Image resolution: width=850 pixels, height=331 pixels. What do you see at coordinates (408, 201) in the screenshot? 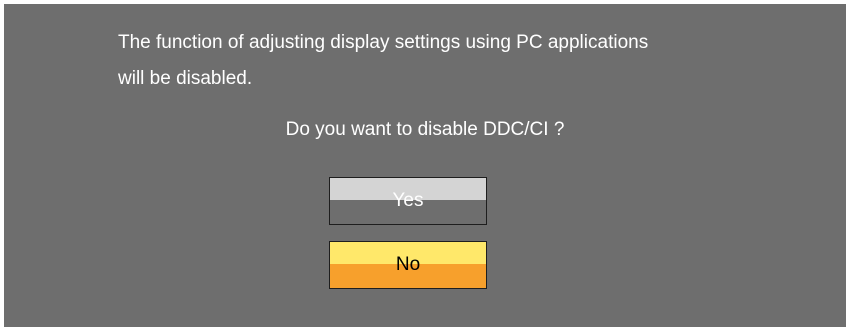
I see `yes-button: Yes` at bounding box center [408, 201].